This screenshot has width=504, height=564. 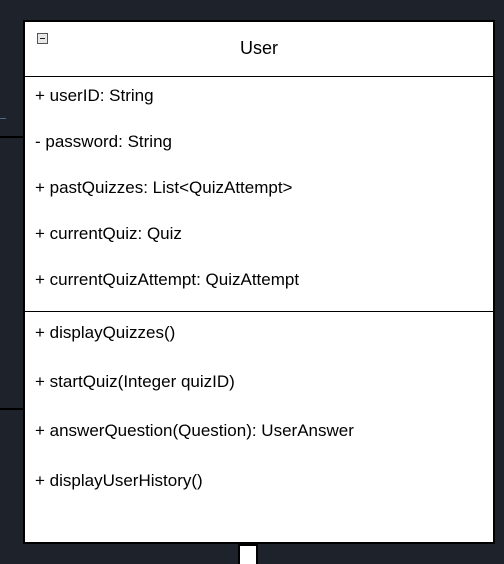 I want to click on attribute-past-quizzes: + pastQuizzes: List<QuizAttempt>, so click(x=163, y=188).